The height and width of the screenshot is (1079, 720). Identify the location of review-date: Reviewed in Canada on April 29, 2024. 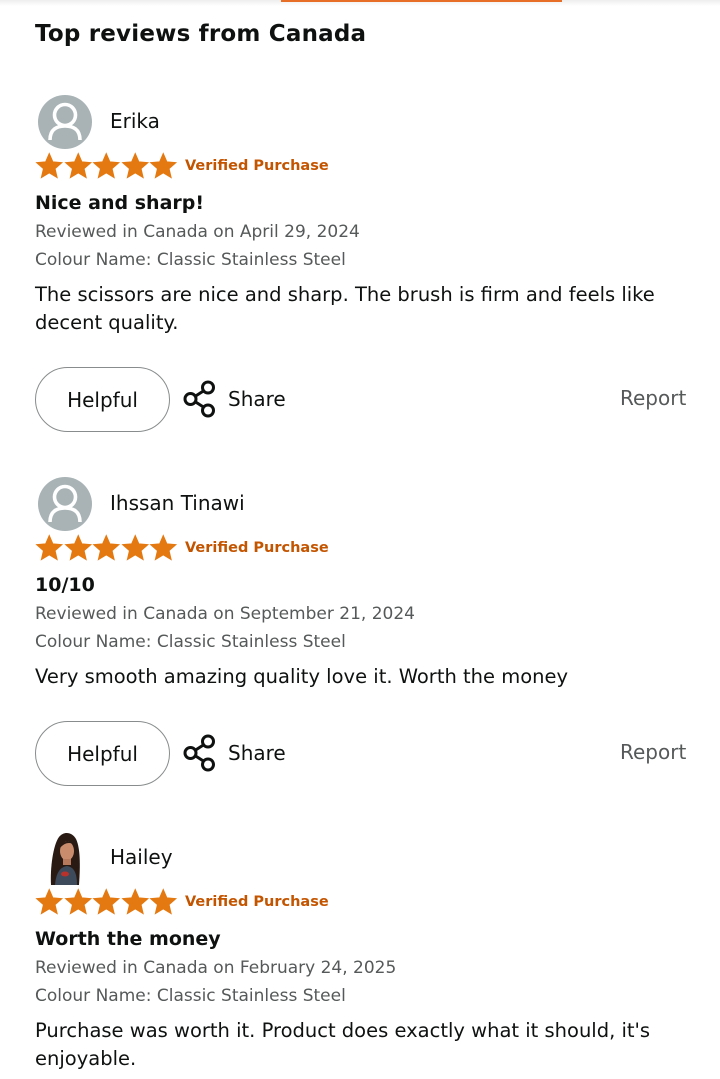
(197, 232).